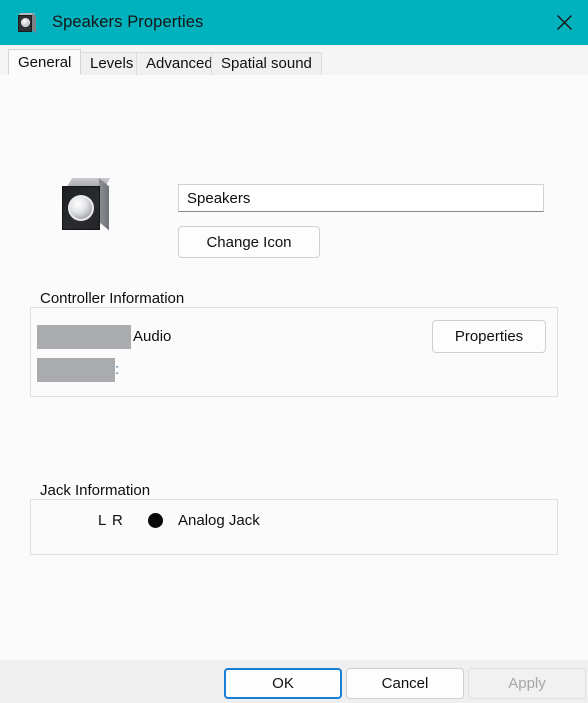 The width and height of the screenshot is (588, 703). What do you see at coordinates (489, 336) in the screenshot?
I see `controller-properties-button: Properties` at bounding box center [489, 336].